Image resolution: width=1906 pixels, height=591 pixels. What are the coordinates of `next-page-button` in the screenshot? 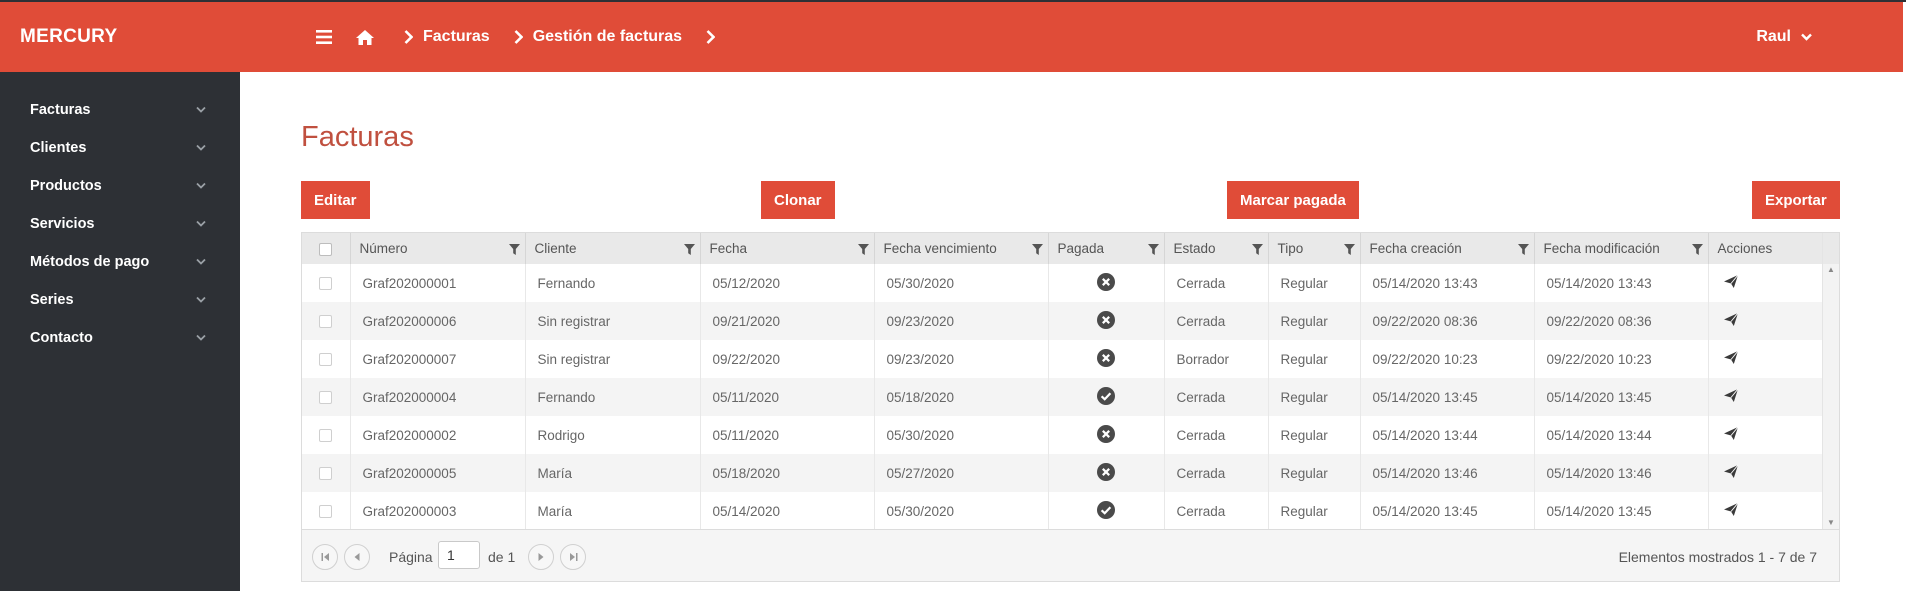 It's located at (541, 557).